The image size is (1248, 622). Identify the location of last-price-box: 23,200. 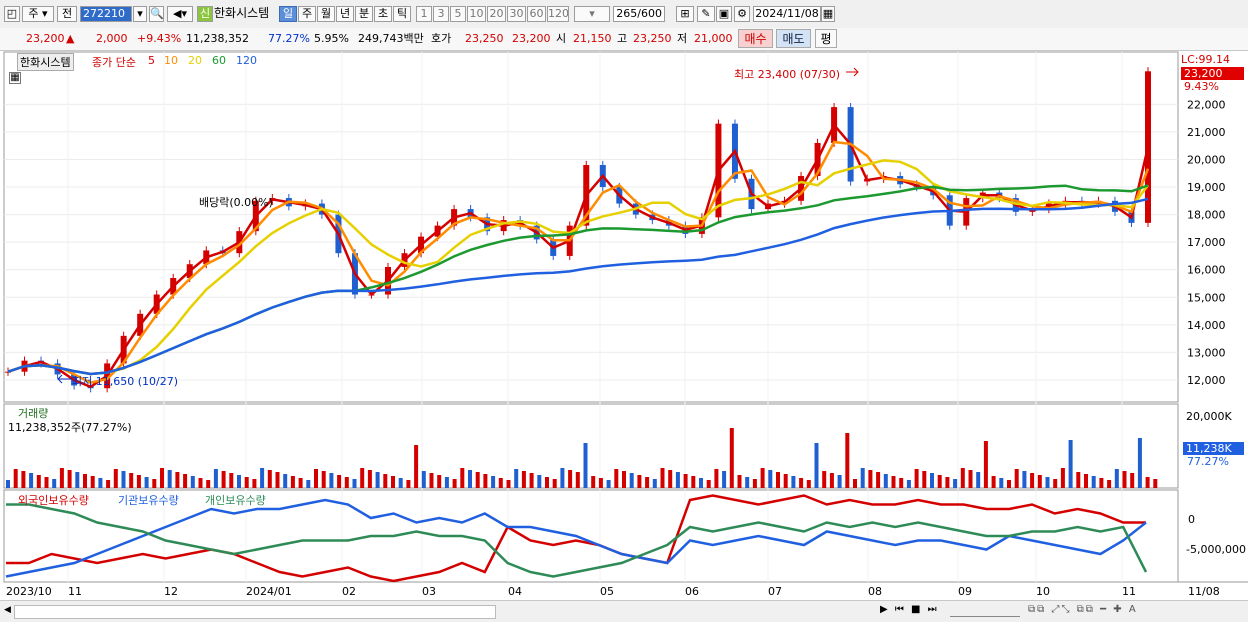
(1212, 73).